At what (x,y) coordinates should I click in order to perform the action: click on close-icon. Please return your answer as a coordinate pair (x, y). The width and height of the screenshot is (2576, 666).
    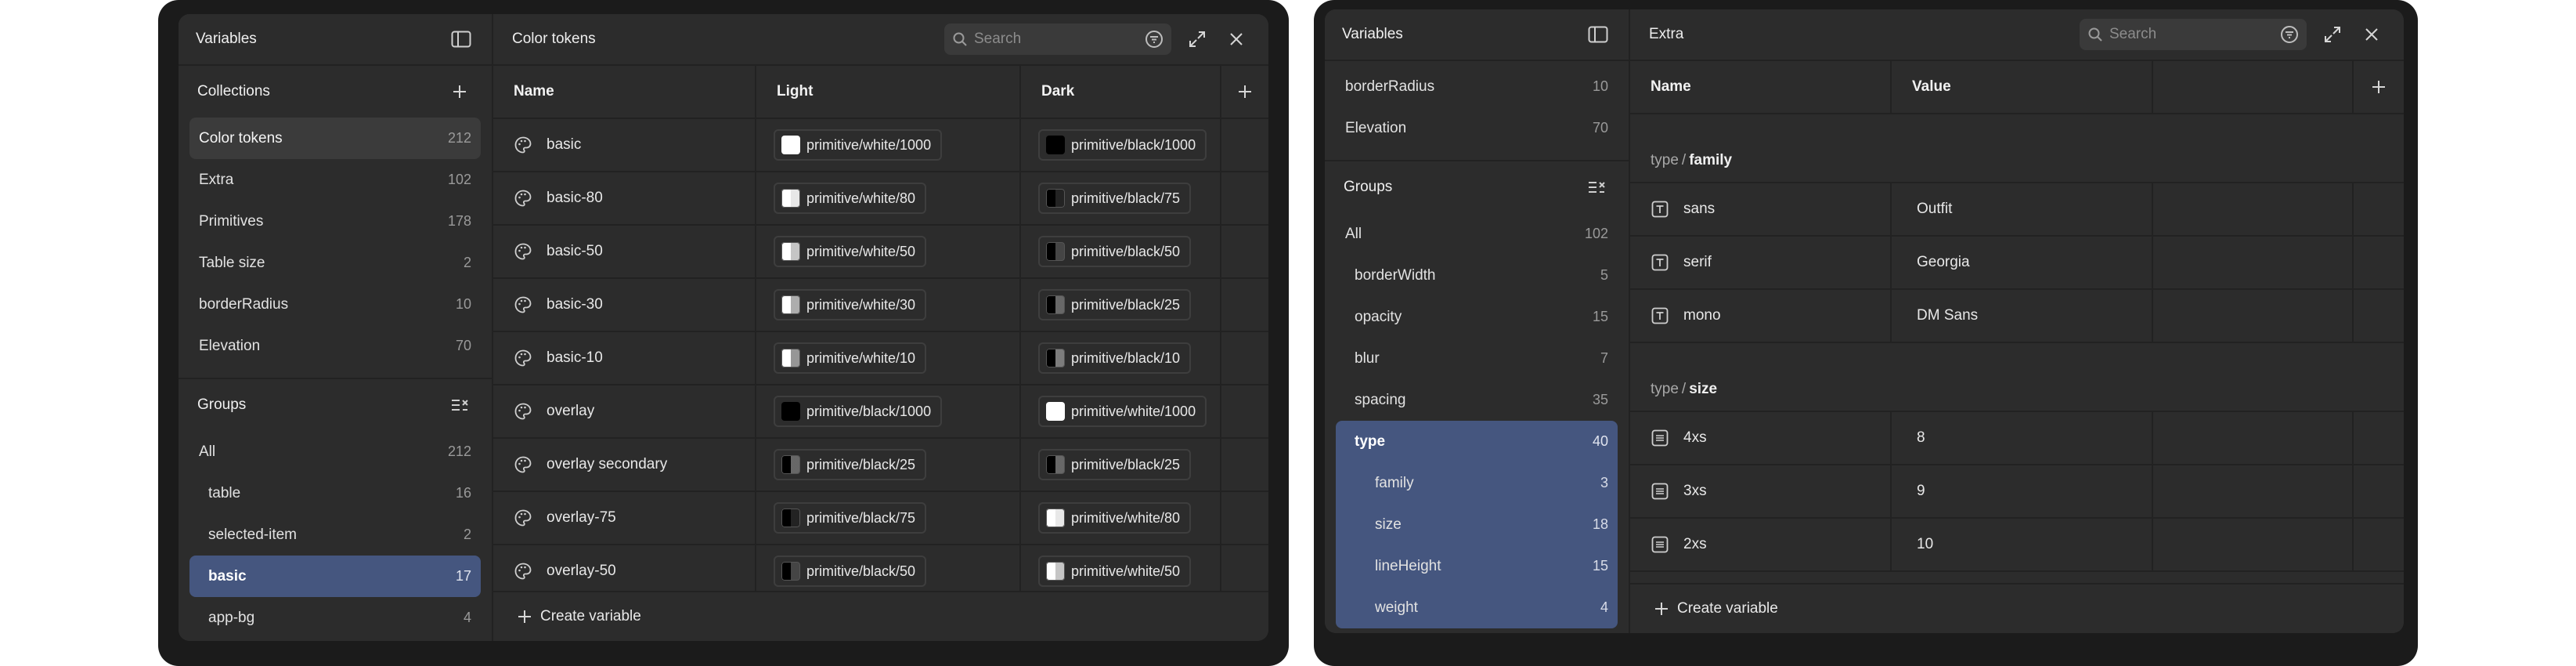
    Looking at the image, I should click on (2371, 35).